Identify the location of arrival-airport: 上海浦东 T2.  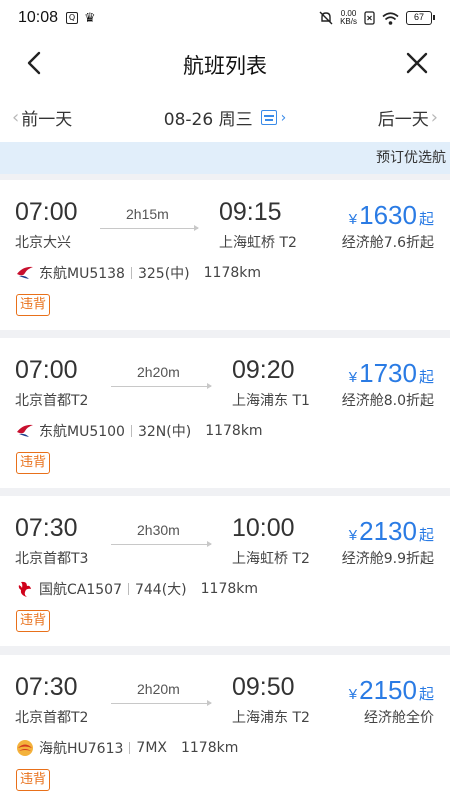
(271, 718).